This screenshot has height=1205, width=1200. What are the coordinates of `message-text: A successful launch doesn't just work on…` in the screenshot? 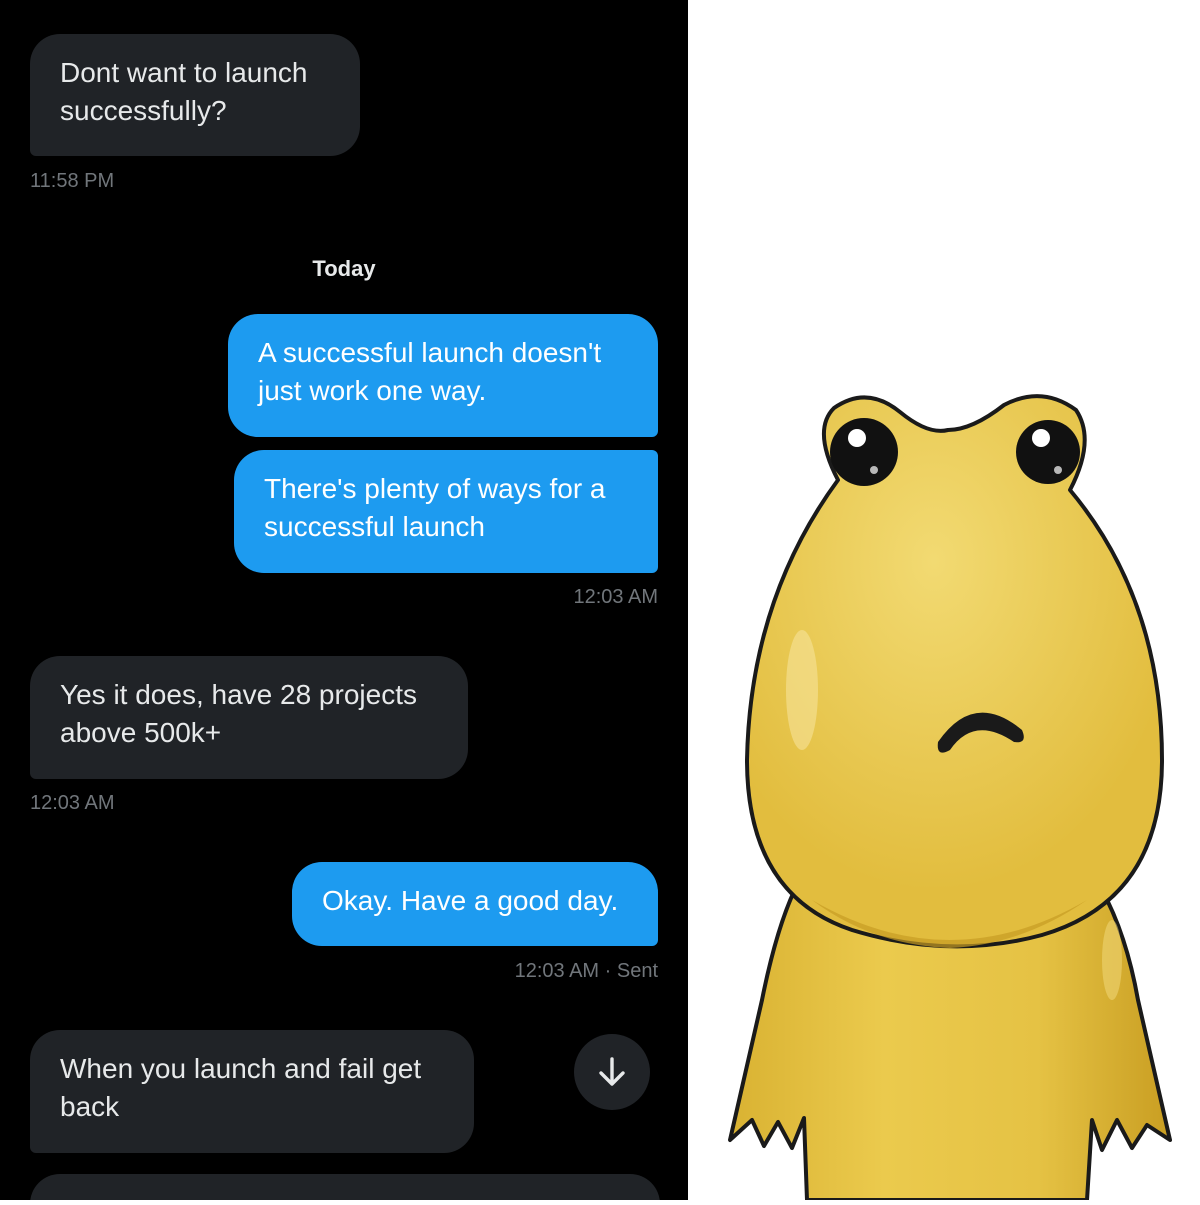 It's located at (430, 371).